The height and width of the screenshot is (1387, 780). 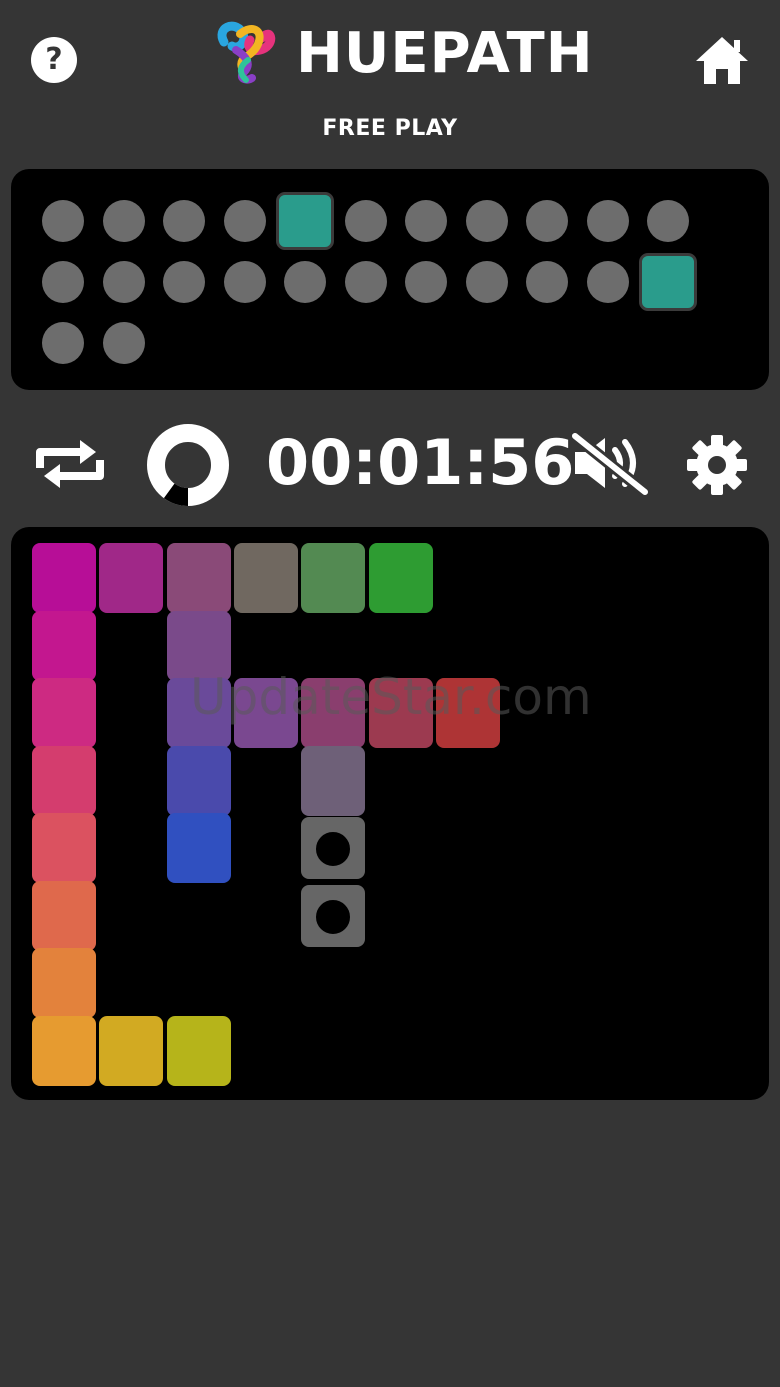 I want to click on gear-icon, so click(x=717, y=465).